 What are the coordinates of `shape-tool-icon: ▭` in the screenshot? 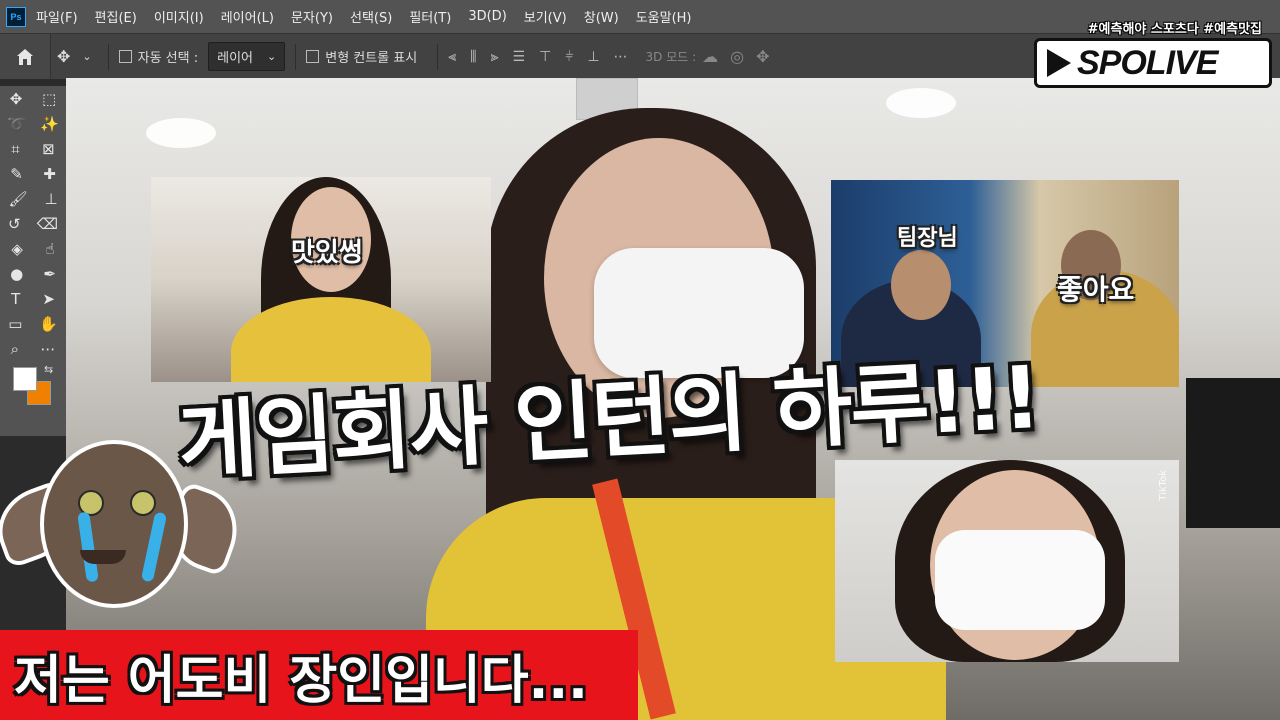 It's located at (15, 324).